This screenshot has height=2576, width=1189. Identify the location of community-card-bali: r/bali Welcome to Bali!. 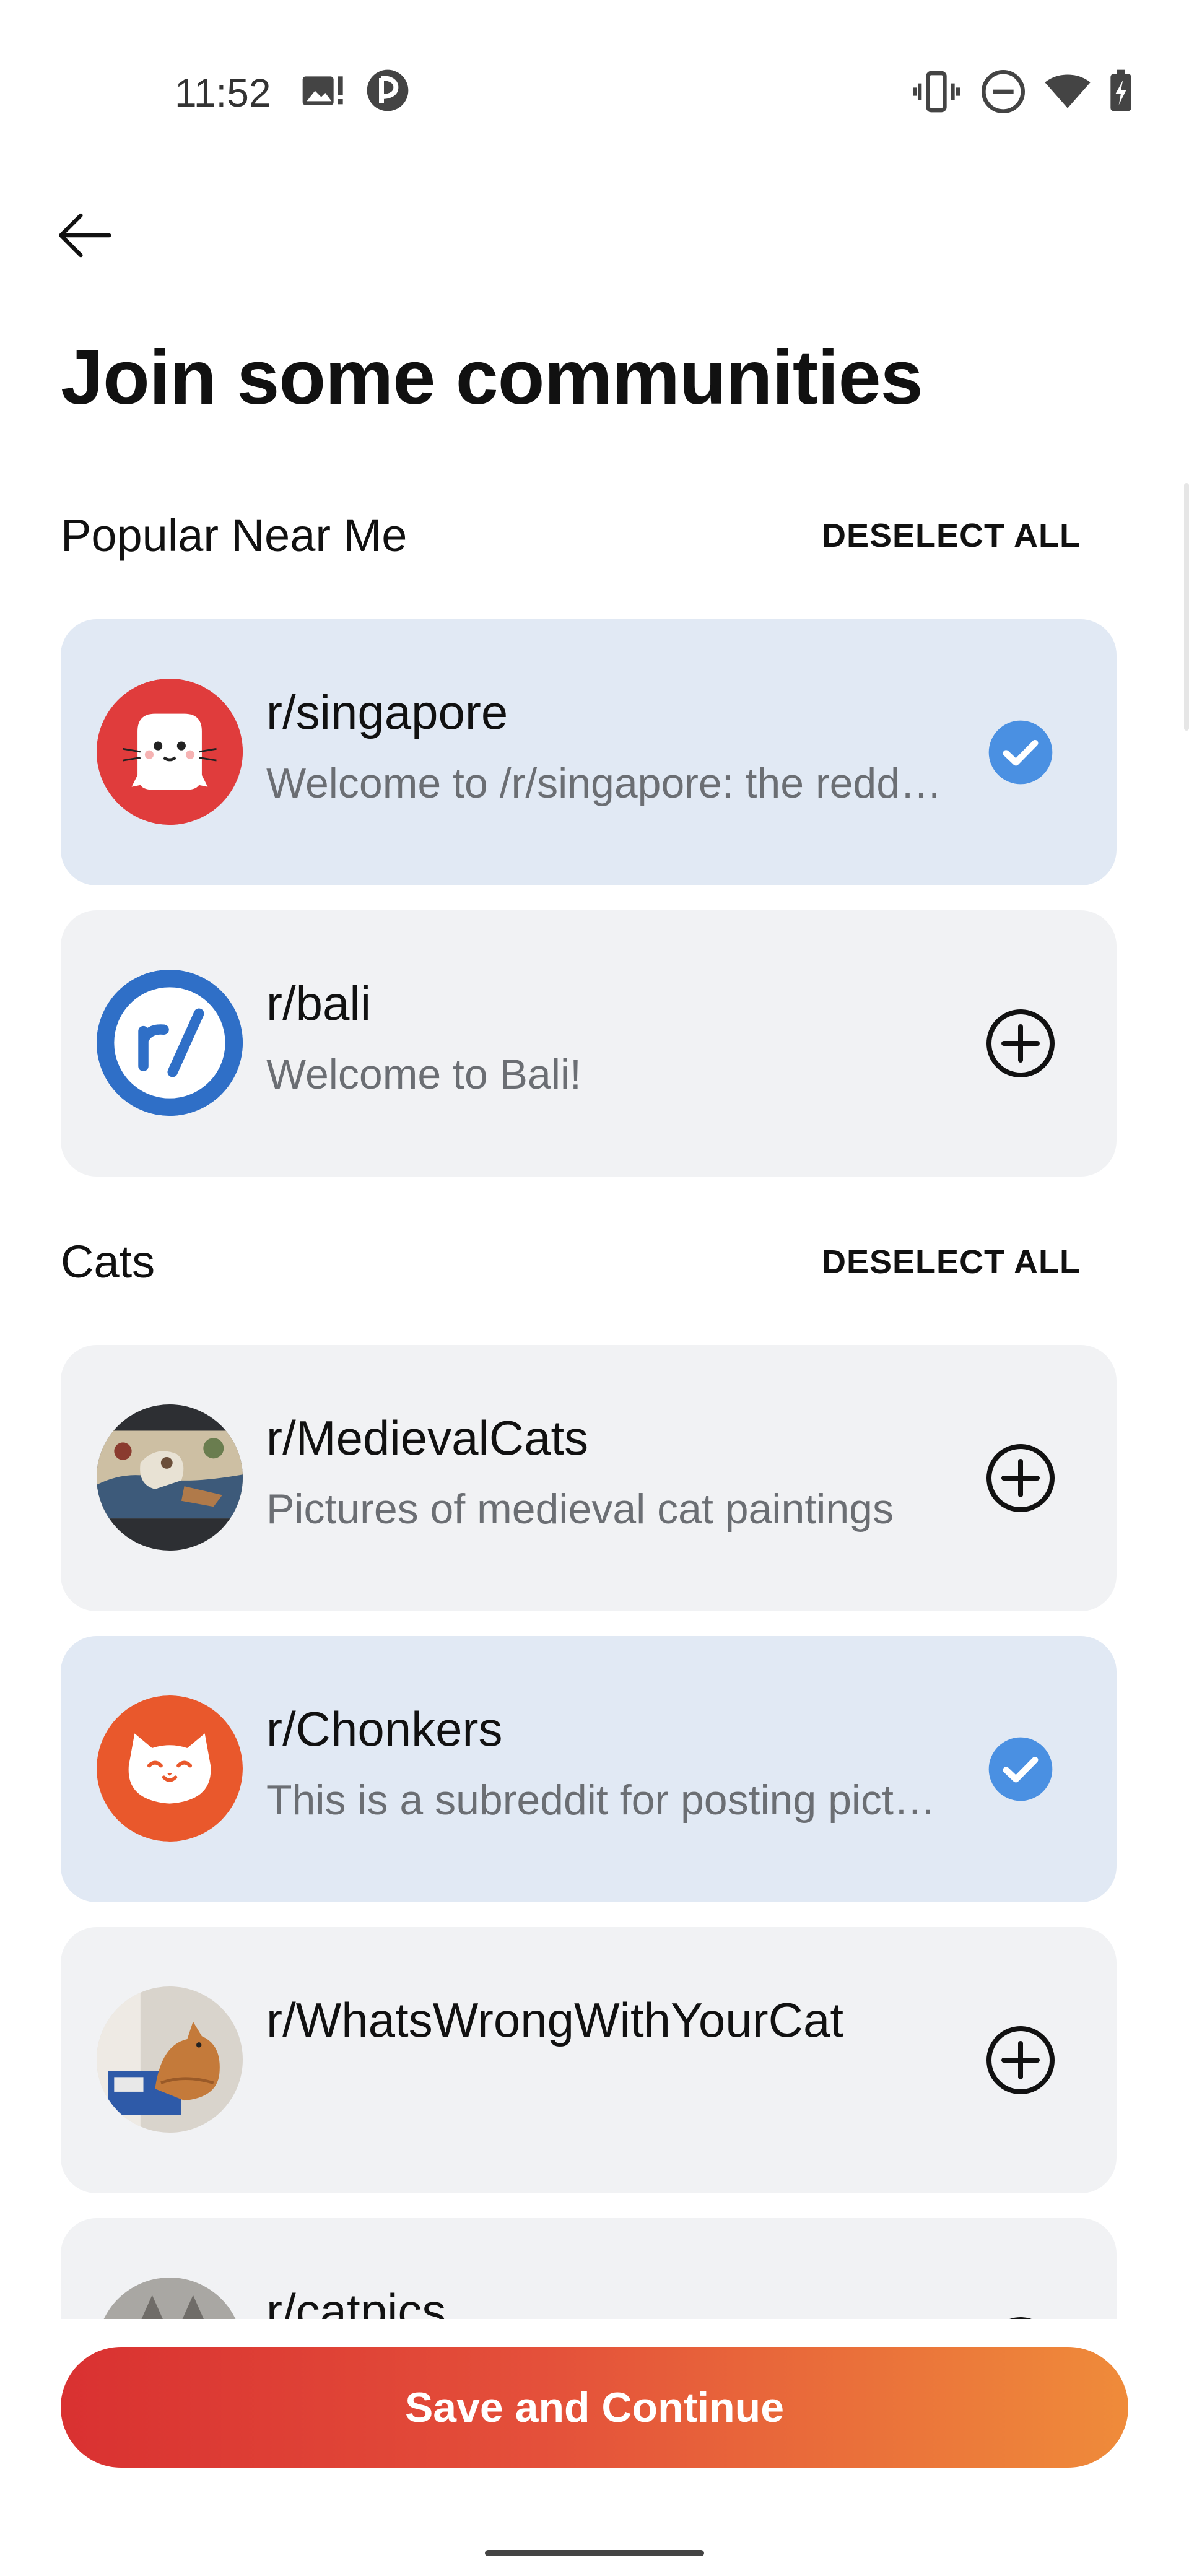
(589, 1043).